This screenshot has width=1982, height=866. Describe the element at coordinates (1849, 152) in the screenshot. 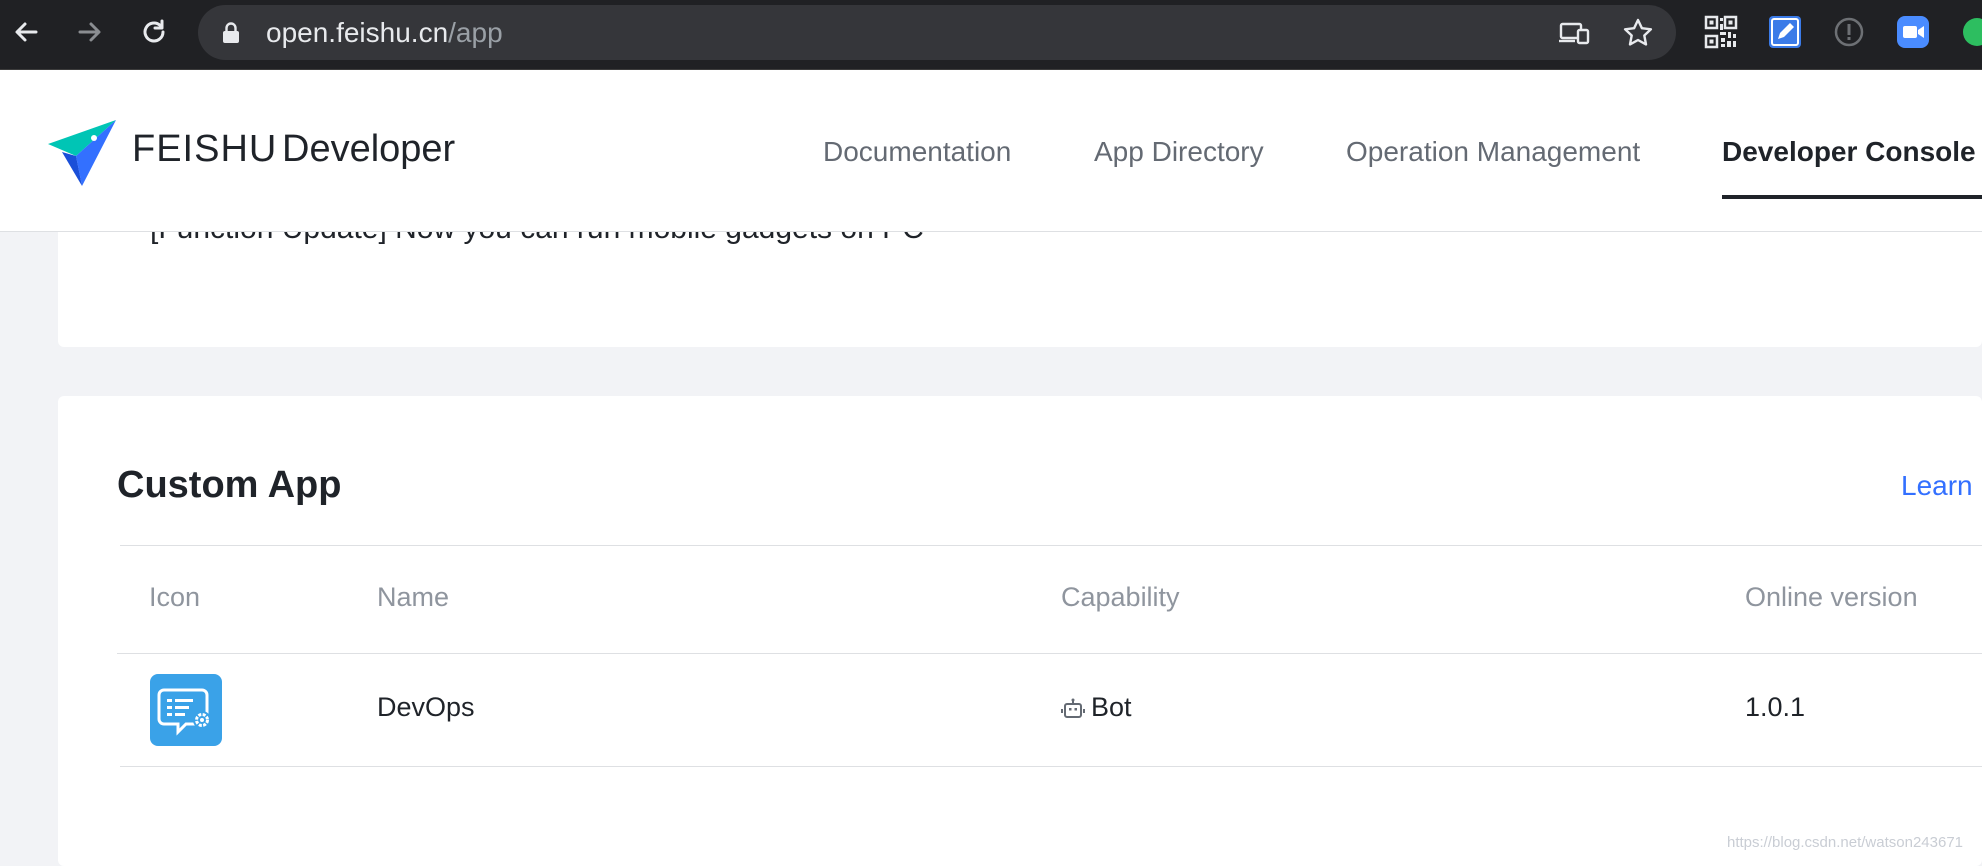

I see `nav-developer-console: Developer Console` at that location.